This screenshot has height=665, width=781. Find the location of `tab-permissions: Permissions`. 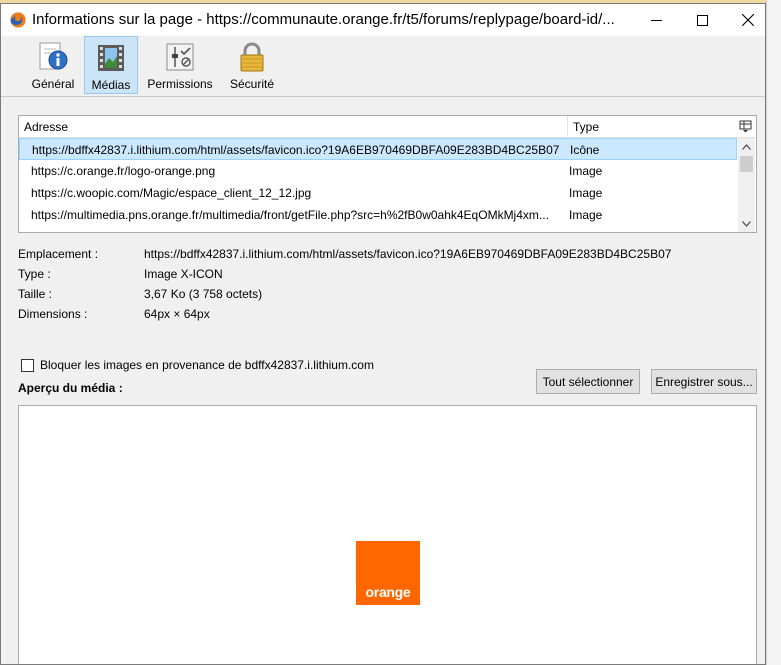

tab-permissions: Permissions is located at coordinates (180, 65).